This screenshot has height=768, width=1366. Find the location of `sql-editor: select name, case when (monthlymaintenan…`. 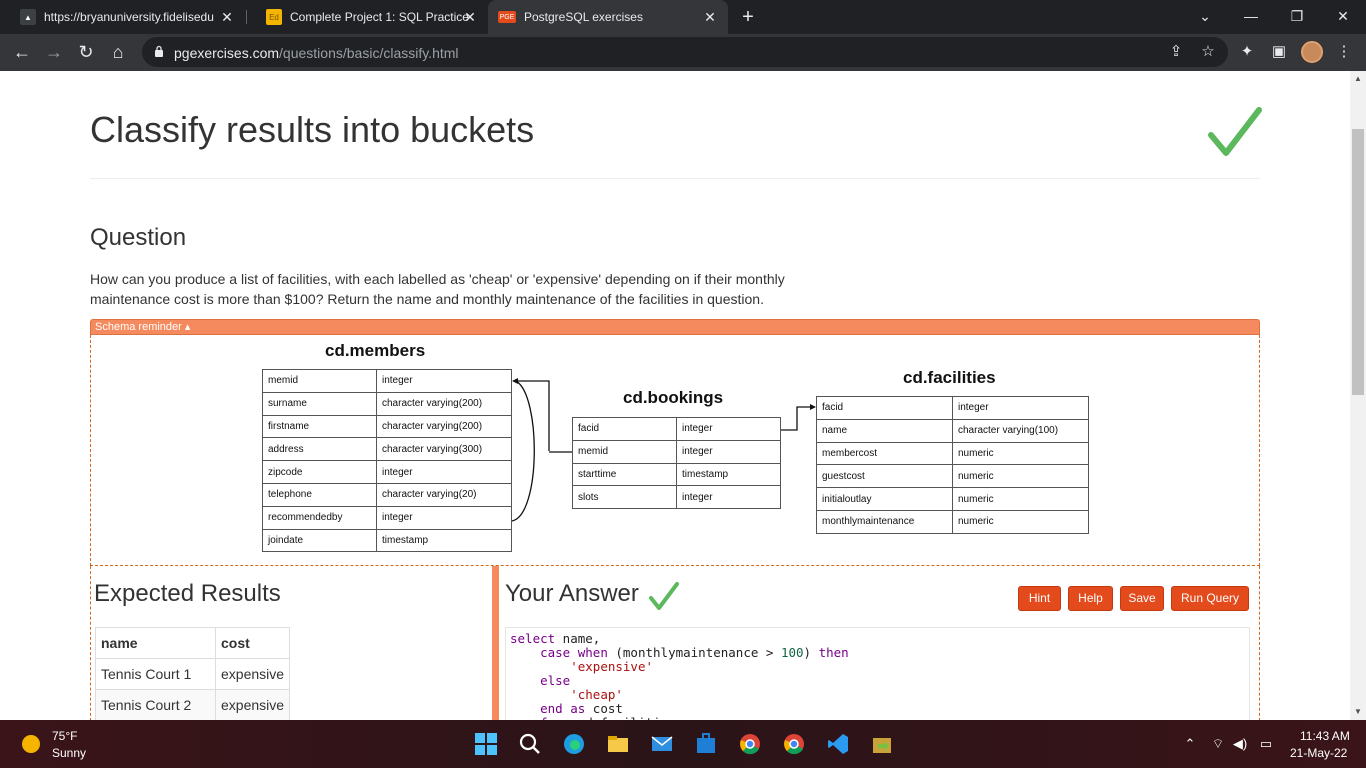

sql-editor: select name, case when (monthlymaintenan… is located at coordinates (877, 673).